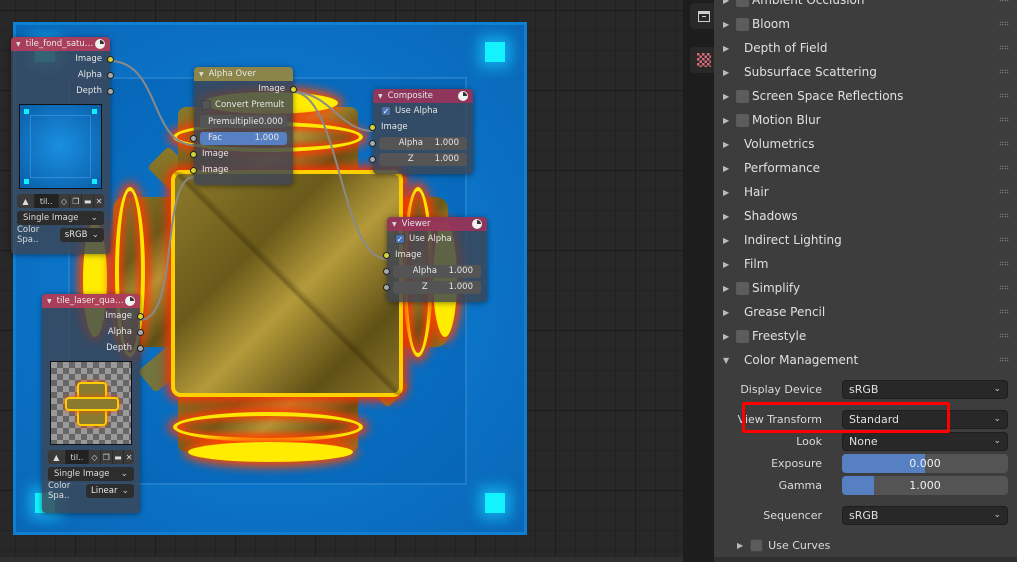  Describe the element at coordinates (423, 143) in the screenshot. I see `alpha-field: Alpha 1.000` at that location.